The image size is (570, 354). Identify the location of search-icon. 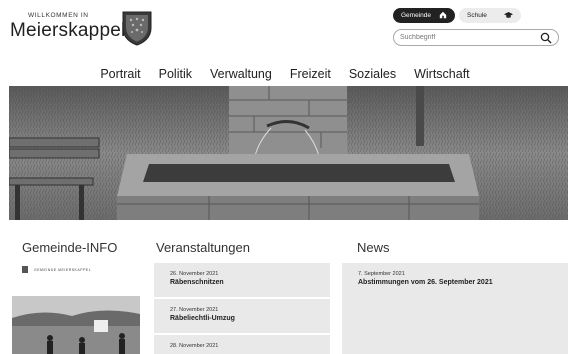
(546, 38).